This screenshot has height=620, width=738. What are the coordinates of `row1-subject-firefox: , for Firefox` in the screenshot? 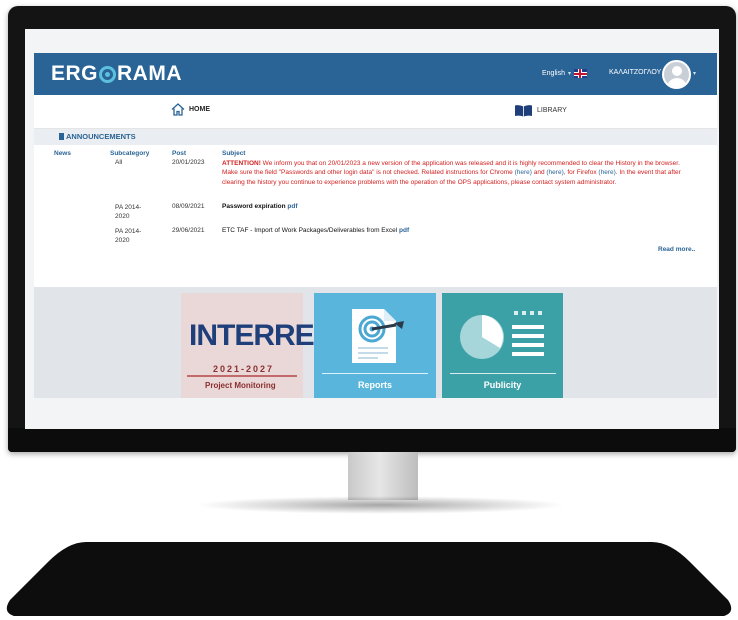 It's located at (581, 173).